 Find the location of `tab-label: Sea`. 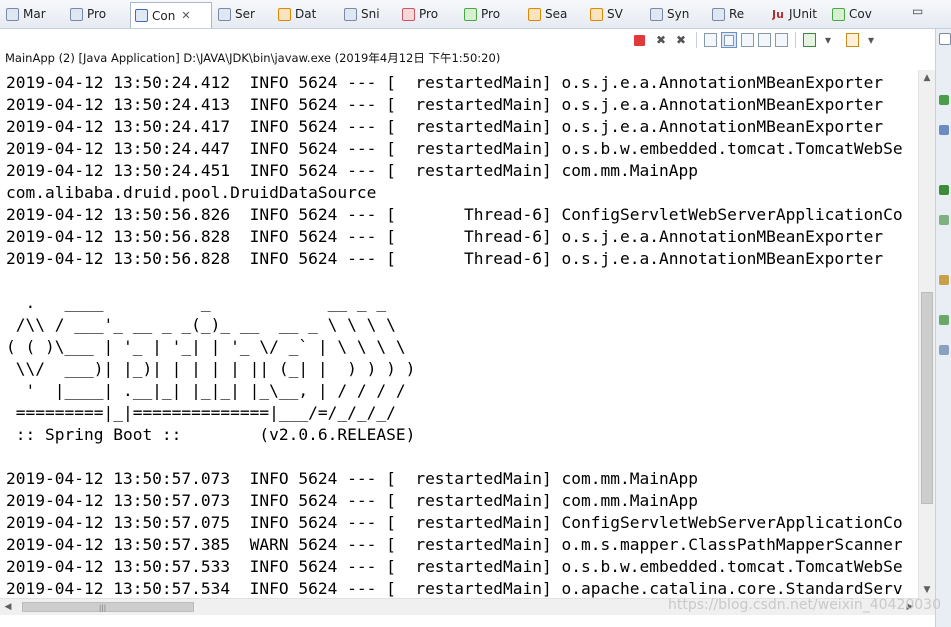

tab-label: Sea is located at coordinates (556, 14).